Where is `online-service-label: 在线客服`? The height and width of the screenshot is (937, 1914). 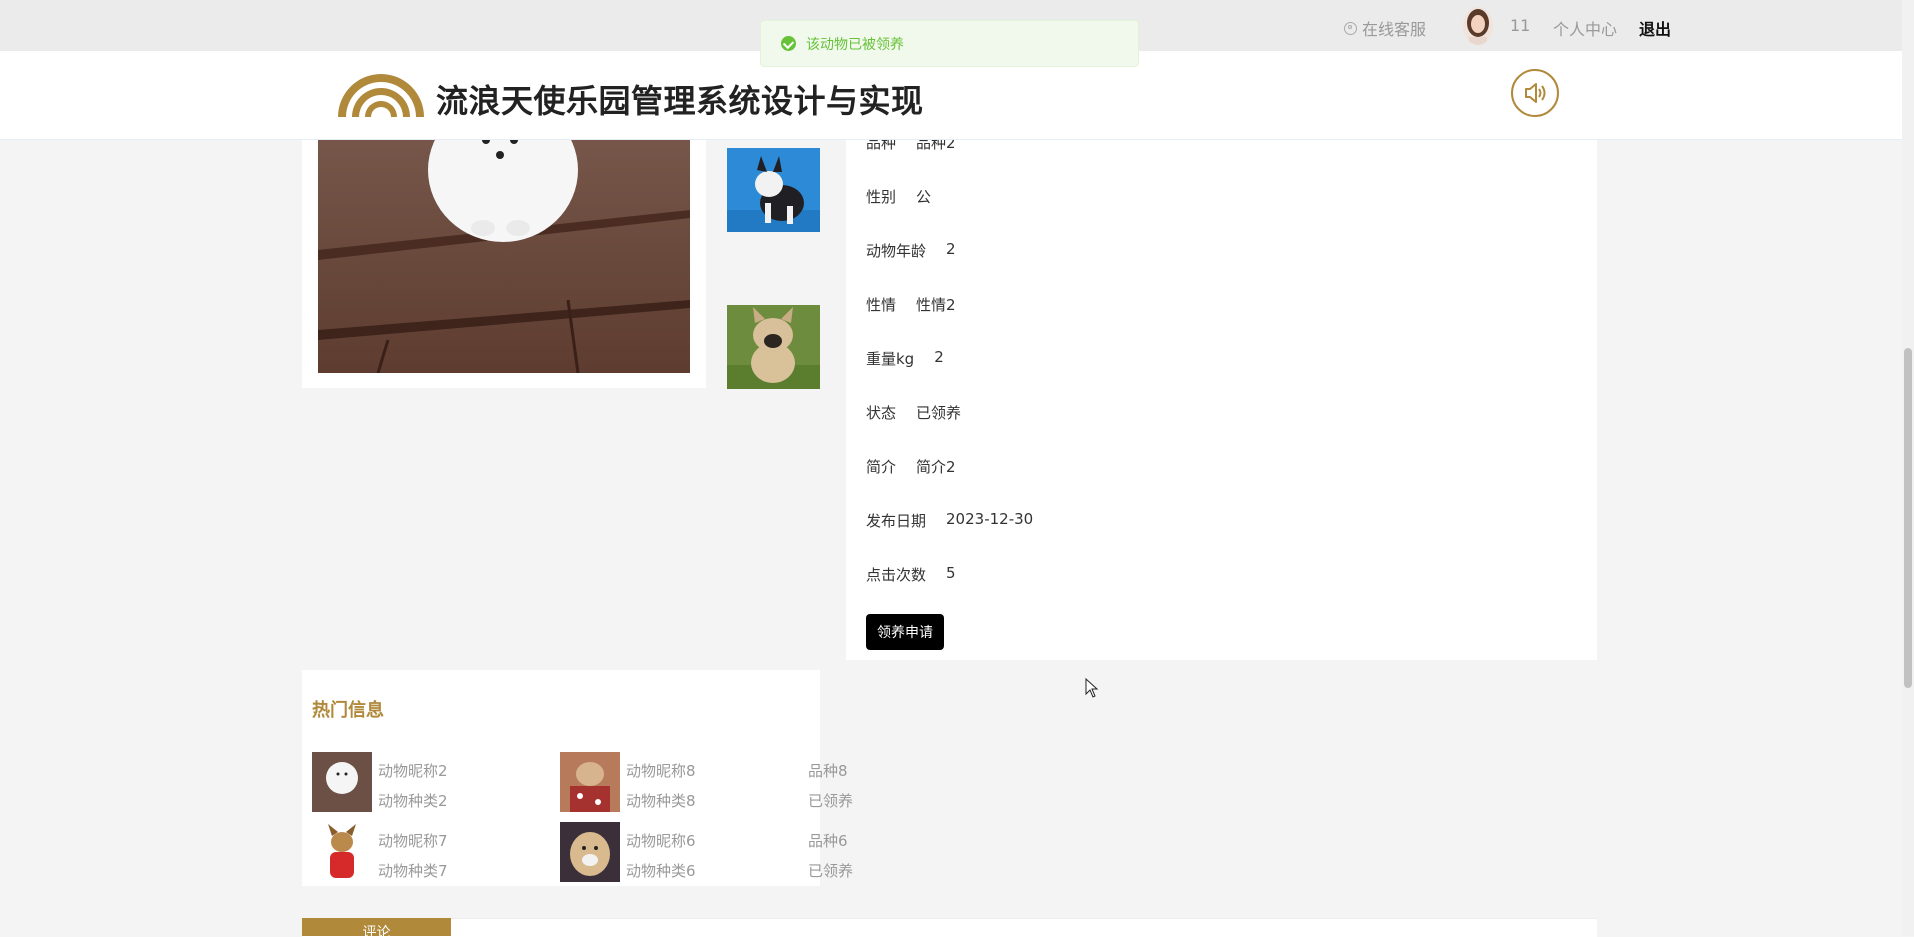
online-service-label: 在线客服 is located at coordinates (1394, 29).